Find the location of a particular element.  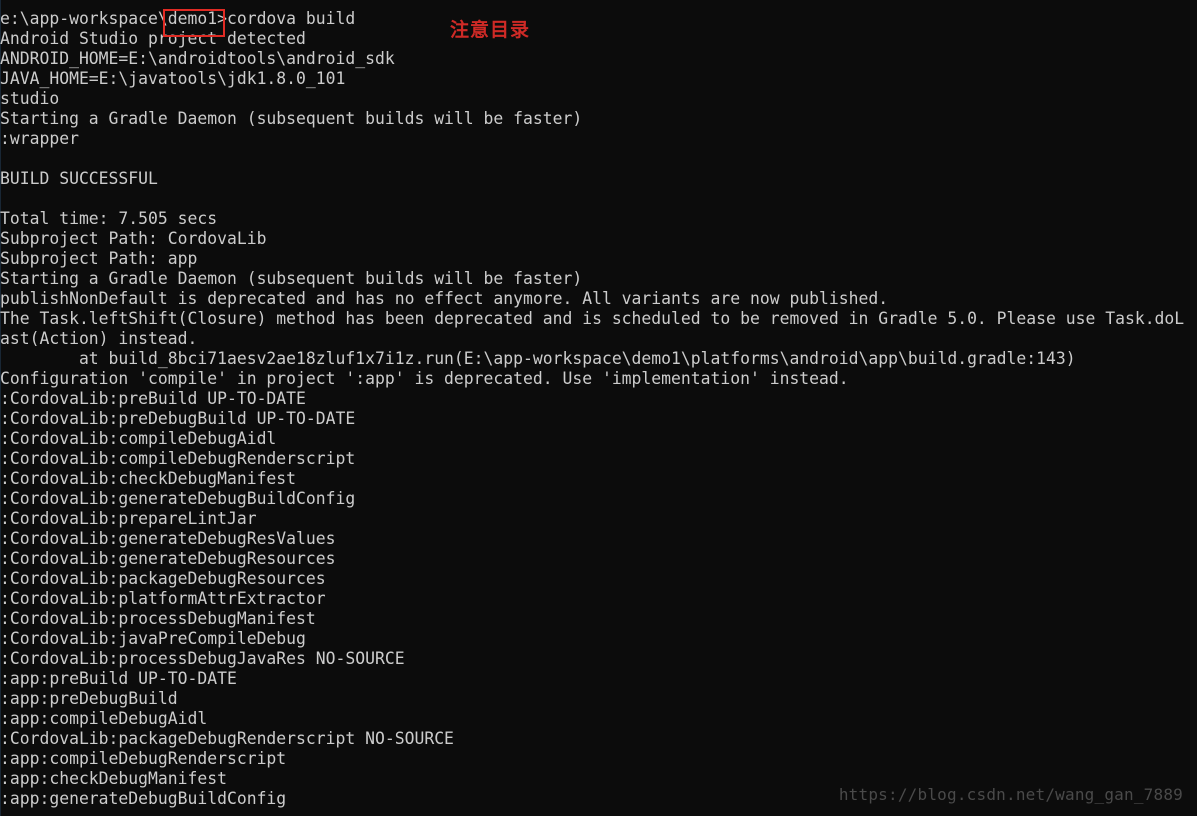

console-line: :CordovaLib:processDebugManifest is located at coordinates (158, 618).